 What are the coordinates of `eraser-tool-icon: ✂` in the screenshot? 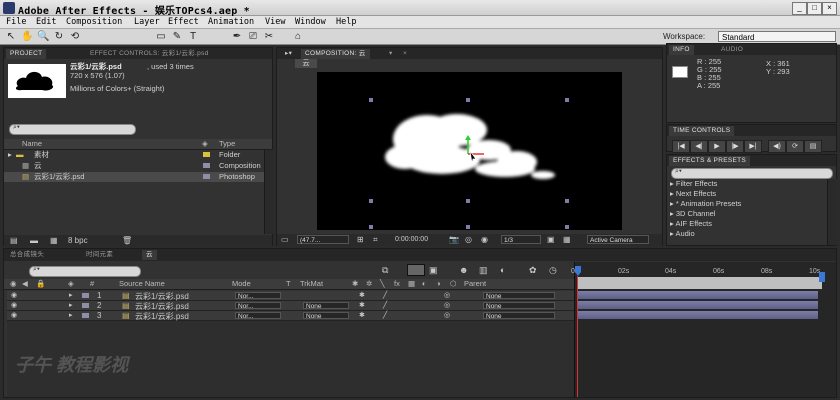 It's located at (269, 37).